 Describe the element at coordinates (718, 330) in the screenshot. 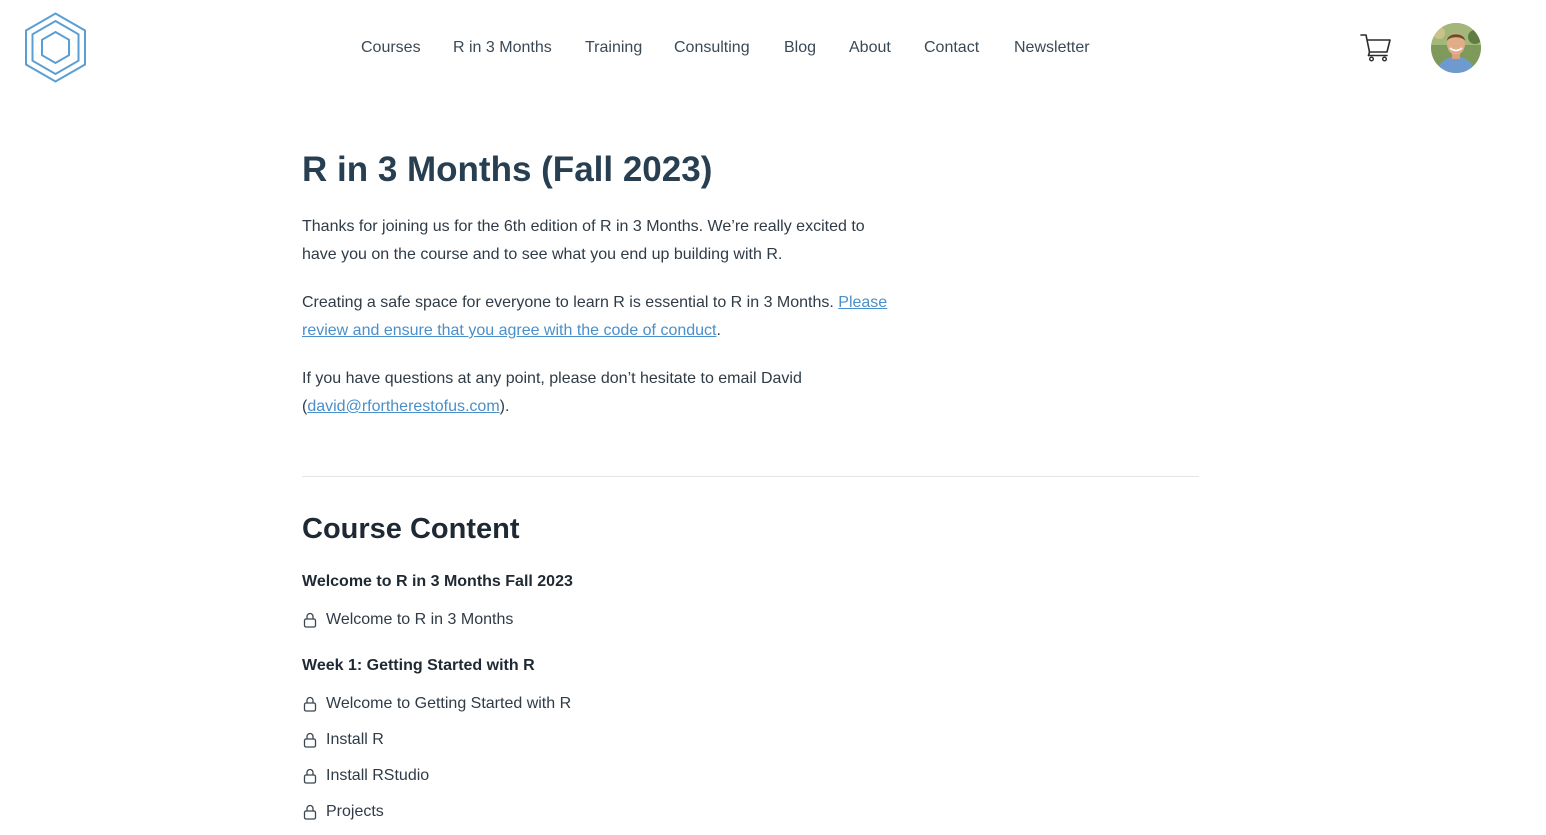

I see `intro-p2-after: .` at that location.